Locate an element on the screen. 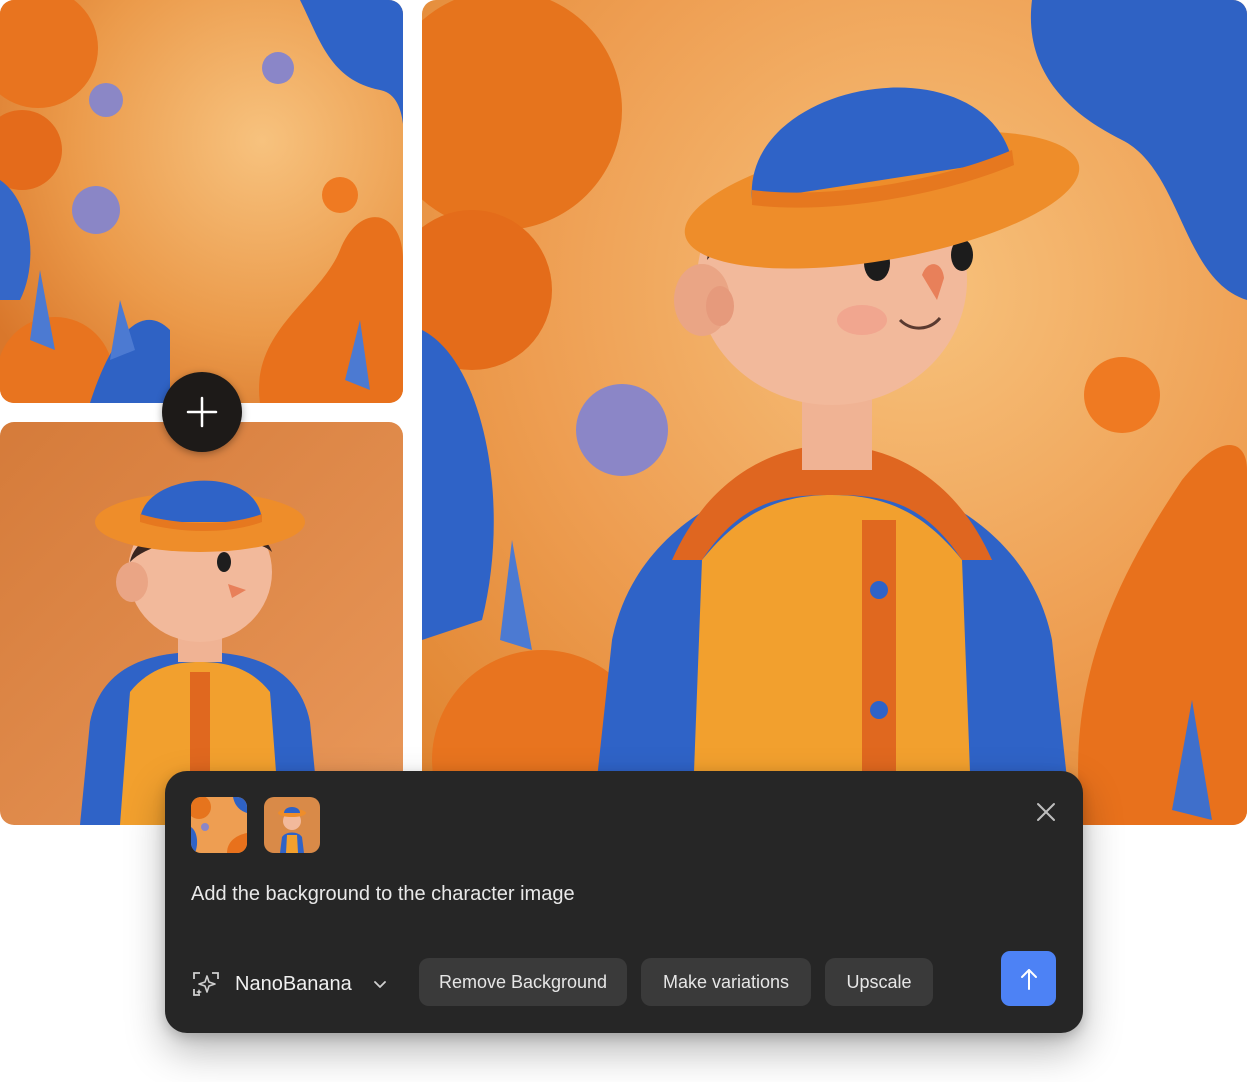 This screenshot has width=1247, height=1082. plus-icon is located at coordinates (202, 412).